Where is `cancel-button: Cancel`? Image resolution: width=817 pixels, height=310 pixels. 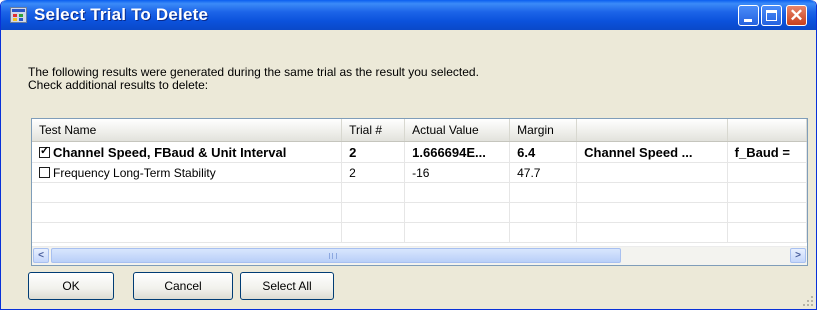
cancel-button: Cancel is located at coordinates (183, 286).